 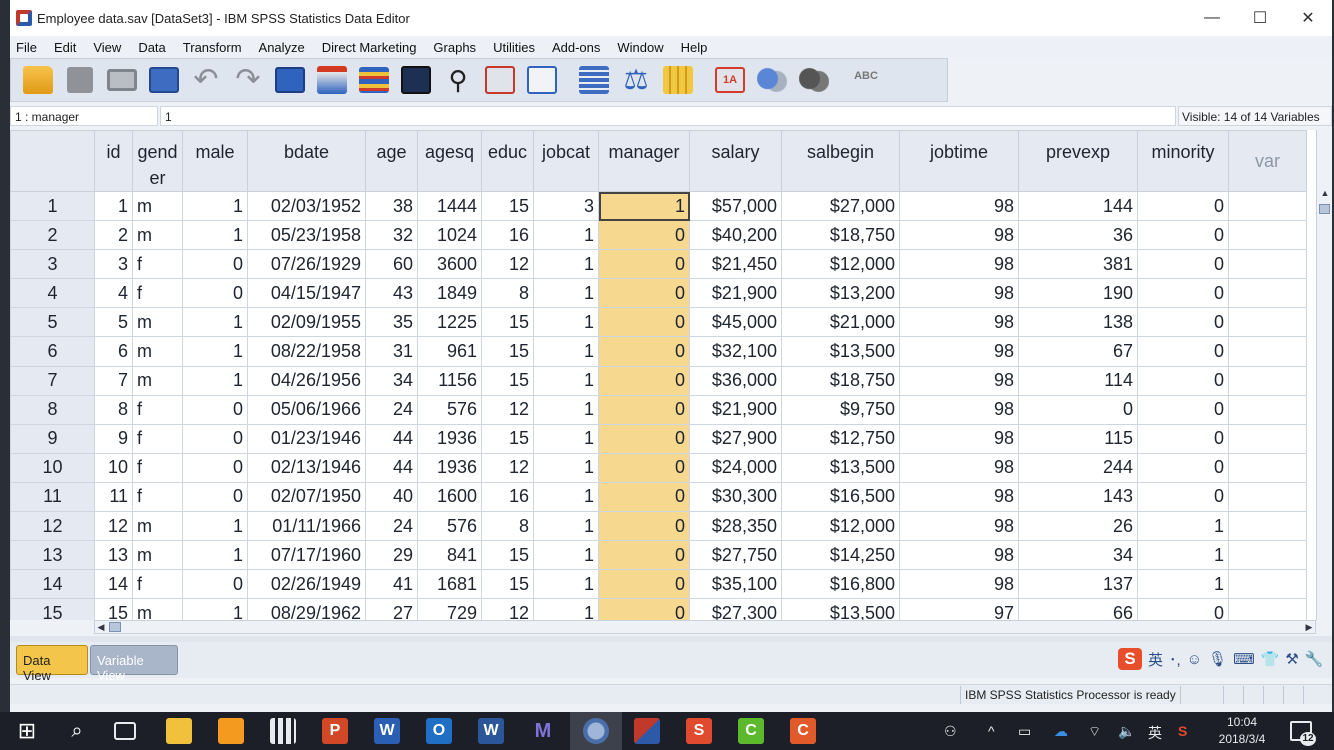 I want to click on cell-agesq: 3600, so click(x=449, y=264).